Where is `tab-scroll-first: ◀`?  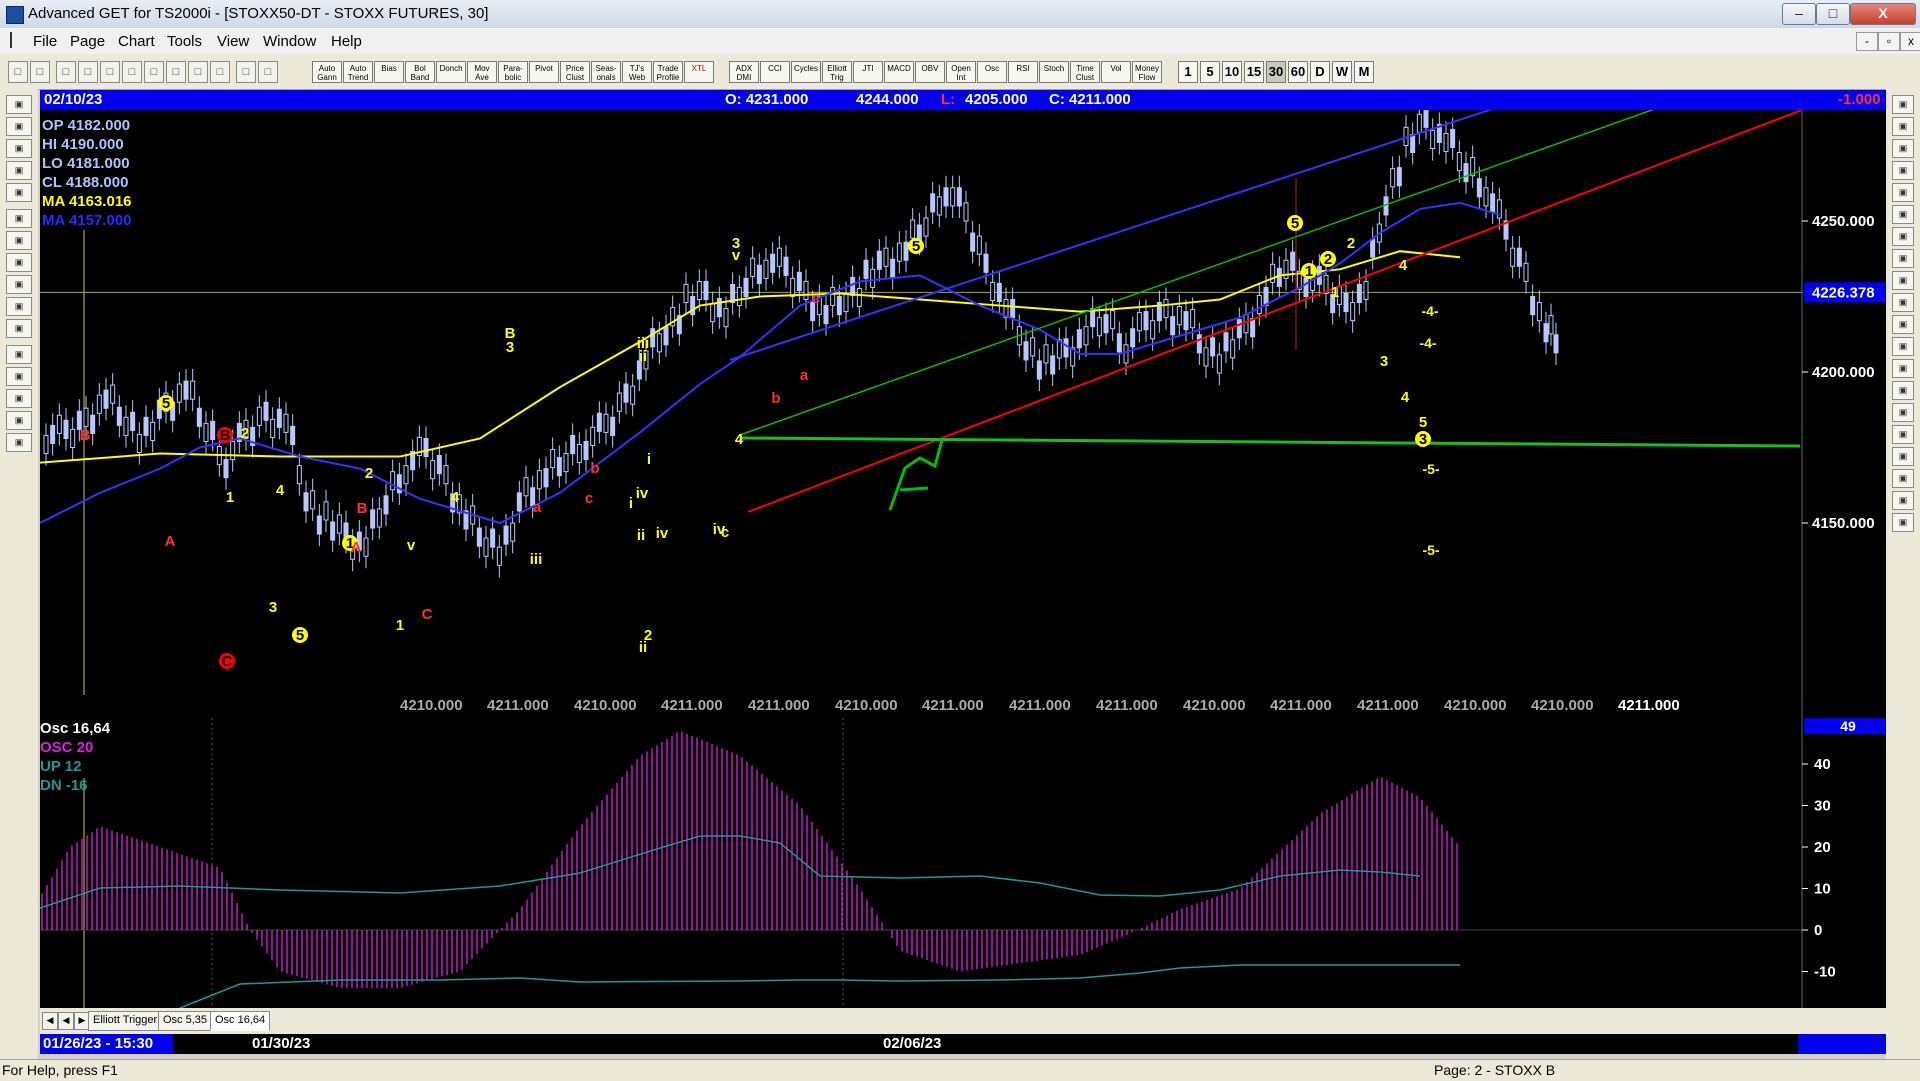
tab-scroll-first: ◀ is located at coordinates (50, 1021).